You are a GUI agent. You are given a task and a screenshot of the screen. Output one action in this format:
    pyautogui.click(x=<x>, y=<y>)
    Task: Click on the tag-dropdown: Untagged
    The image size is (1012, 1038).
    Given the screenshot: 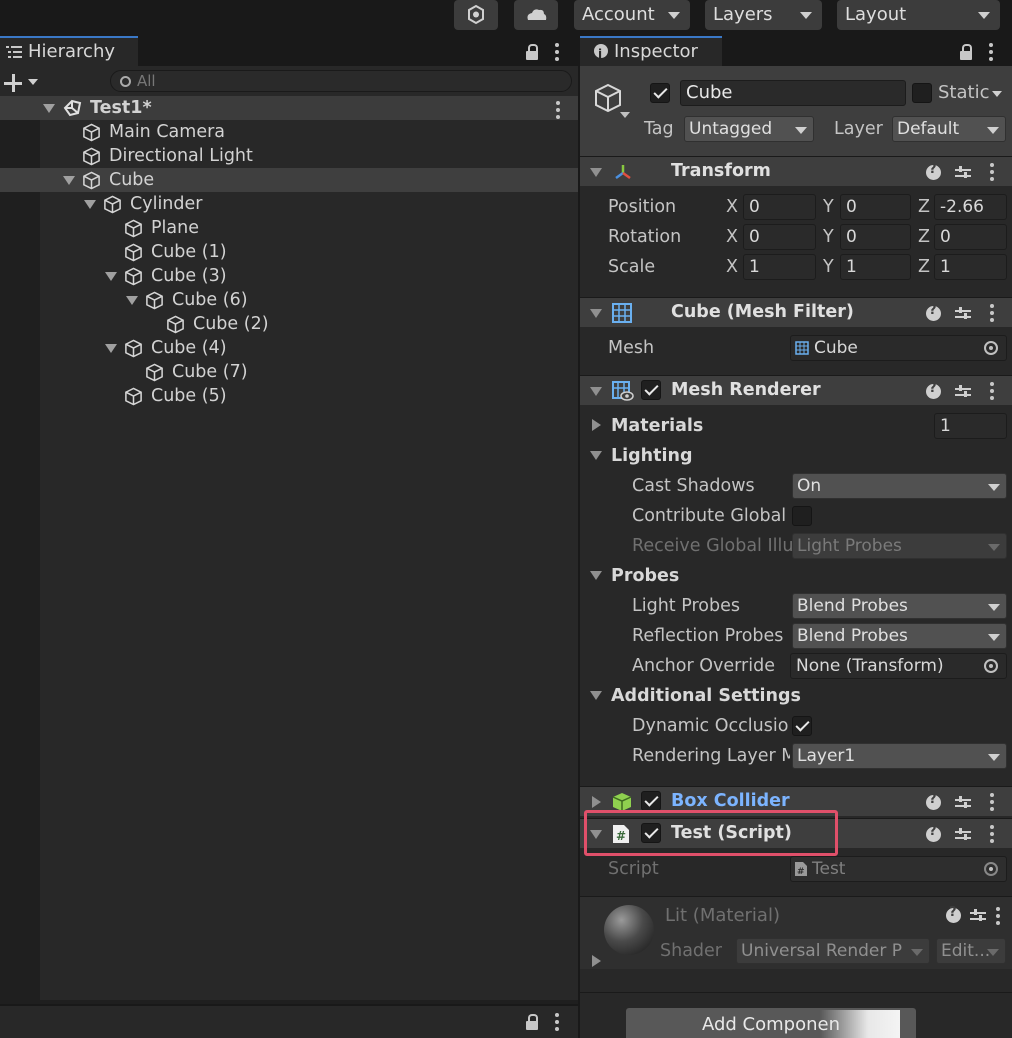 What is the action you would take?
    pyautogui.click(x=749, y=129)
    